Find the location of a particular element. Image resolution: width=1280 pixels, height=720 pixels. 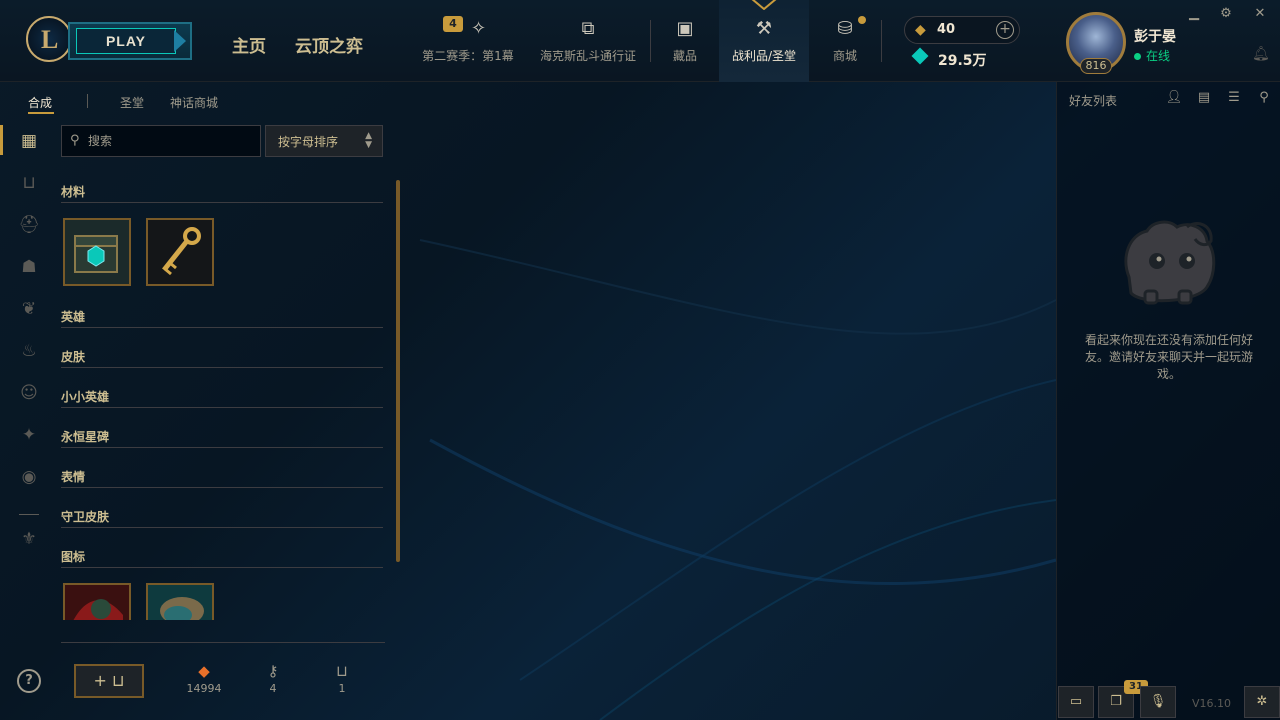

client-version: V16.10 is located at coordinates (1212, 703).